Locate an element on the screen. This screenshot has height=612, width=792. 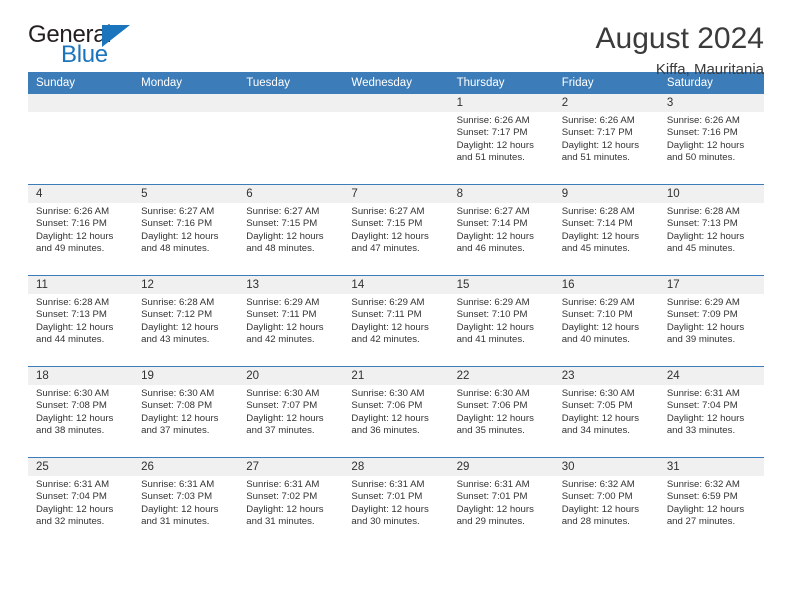
daylight-text-line2: and 44 minutes. is located at coordinates (70, 340).